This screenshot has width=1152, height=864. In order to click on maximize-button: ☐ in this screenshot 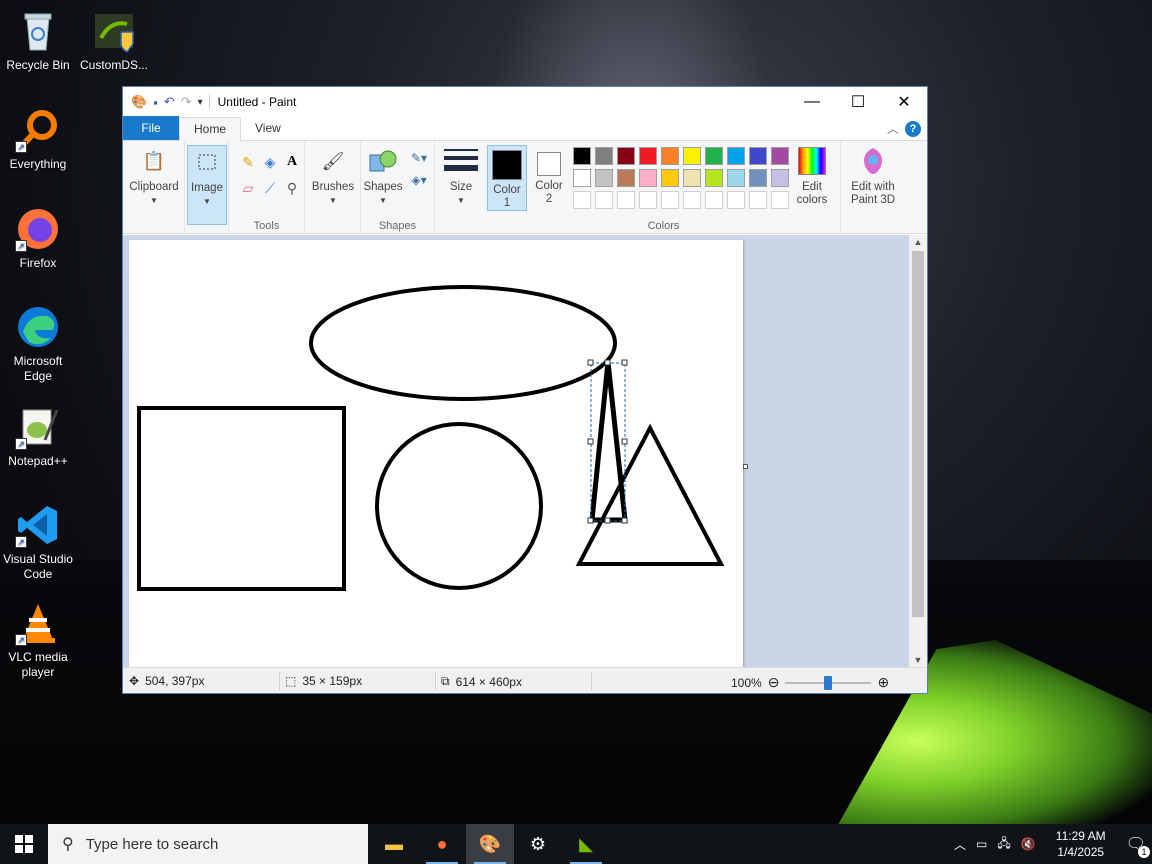, I will do `click(858, 102)`.